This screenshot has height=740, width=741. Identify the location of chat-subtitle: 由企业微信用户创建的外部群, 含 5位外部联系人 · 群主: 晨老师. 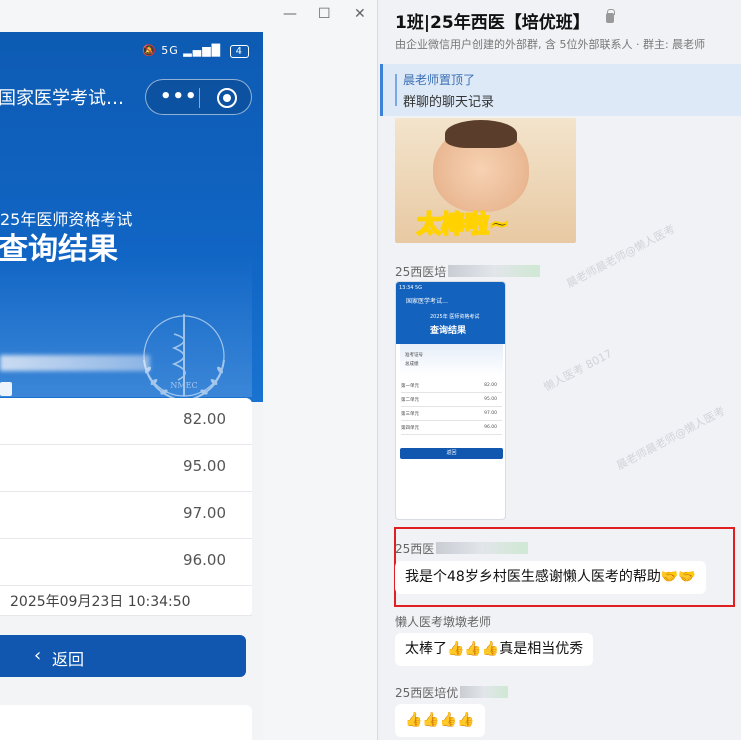
(550, 44).